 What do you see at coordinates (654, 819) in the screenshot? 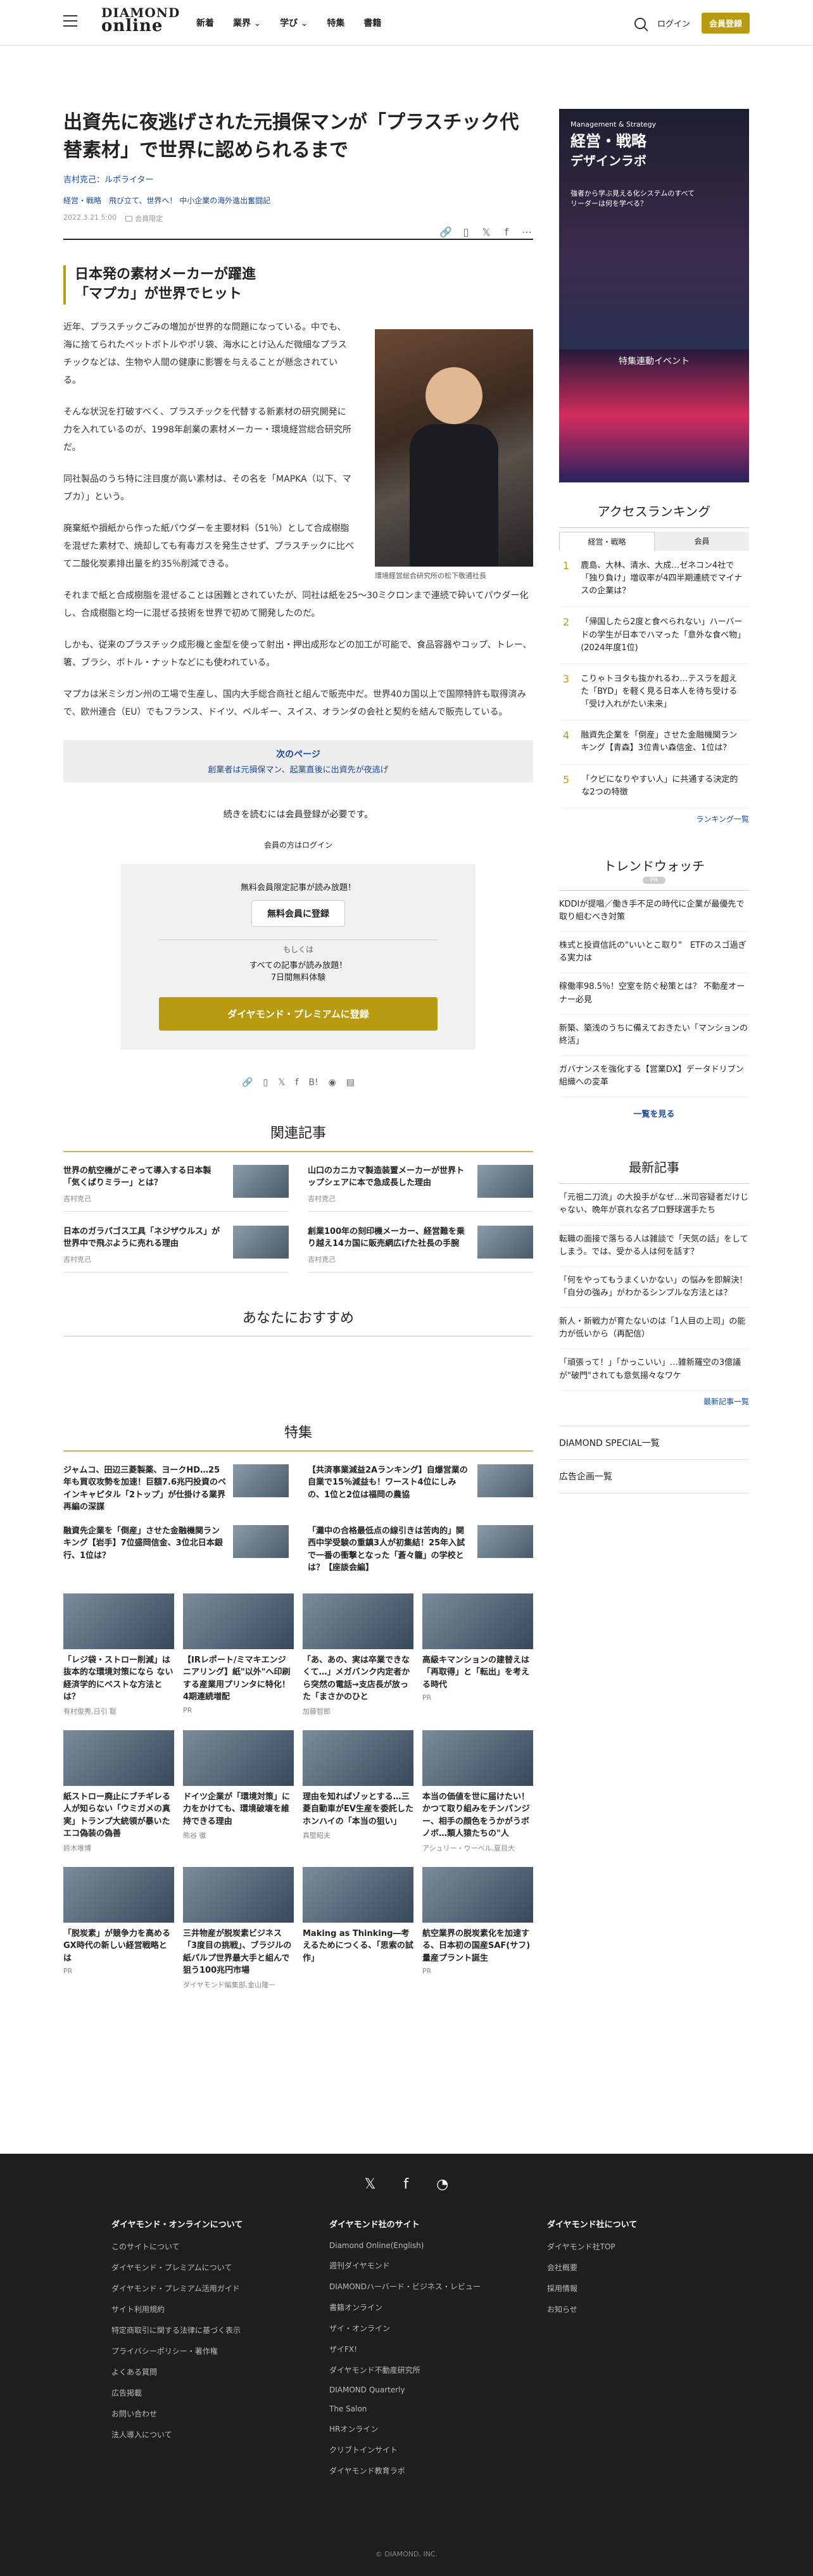
I see `ranking-more-link: ランキング一覧` at bounding box center [654, 819].